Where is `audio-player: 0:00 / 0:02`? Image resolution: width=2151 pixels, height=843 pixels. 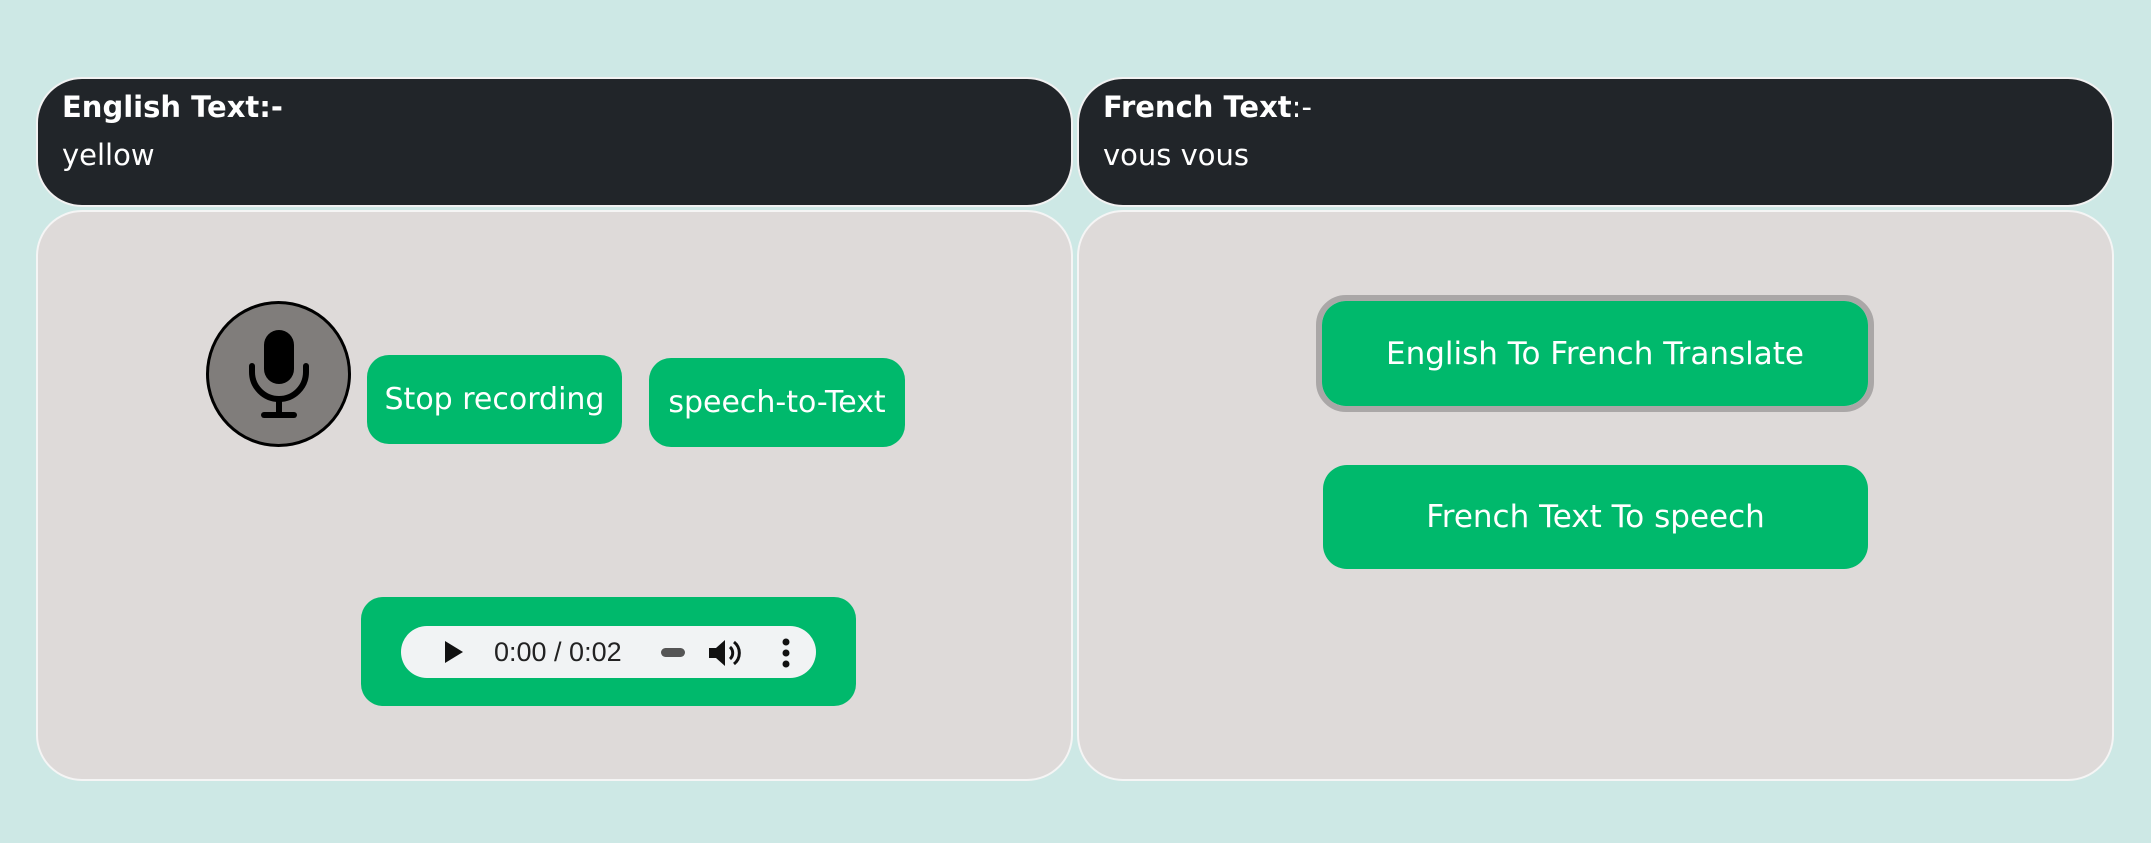 audio-player: 0:00 / 0:02 is located at coordinates (608, 652).